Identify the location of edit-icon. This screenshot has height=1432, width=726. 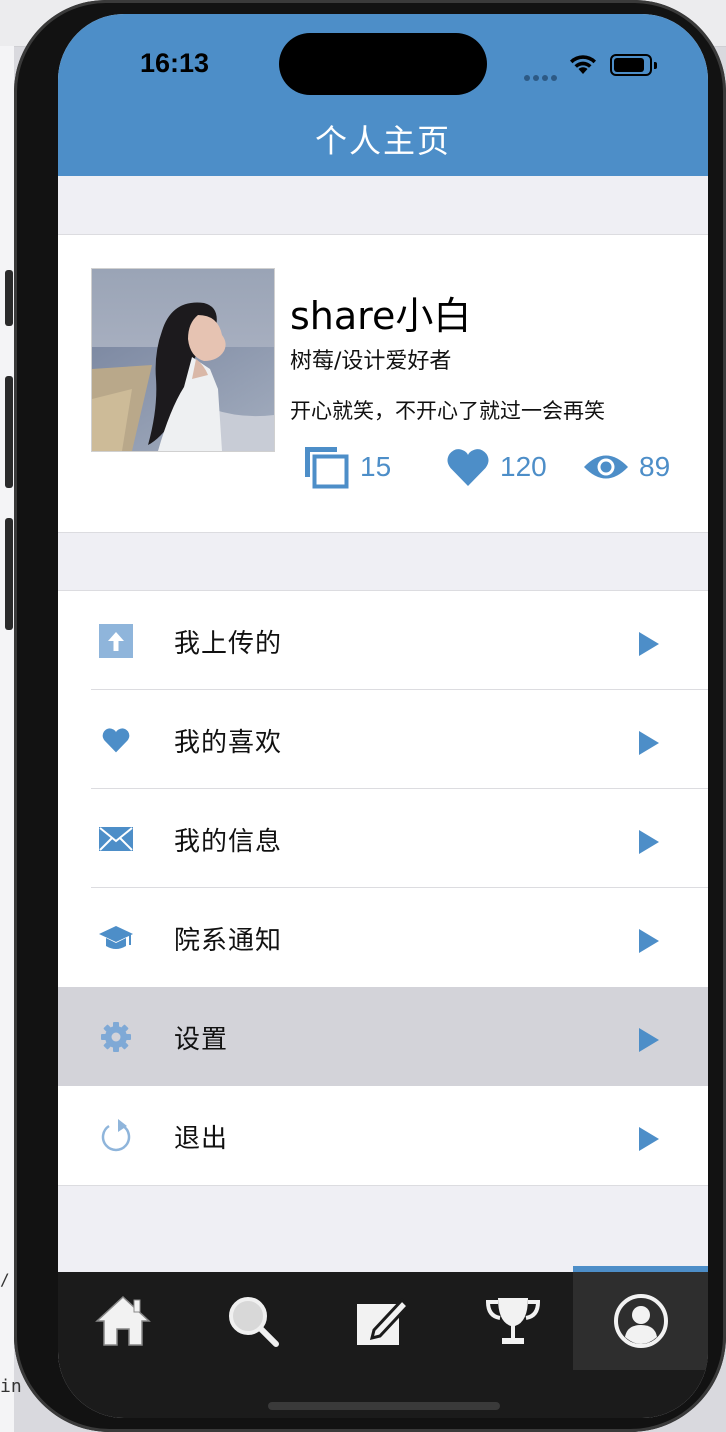
(384, 1321).